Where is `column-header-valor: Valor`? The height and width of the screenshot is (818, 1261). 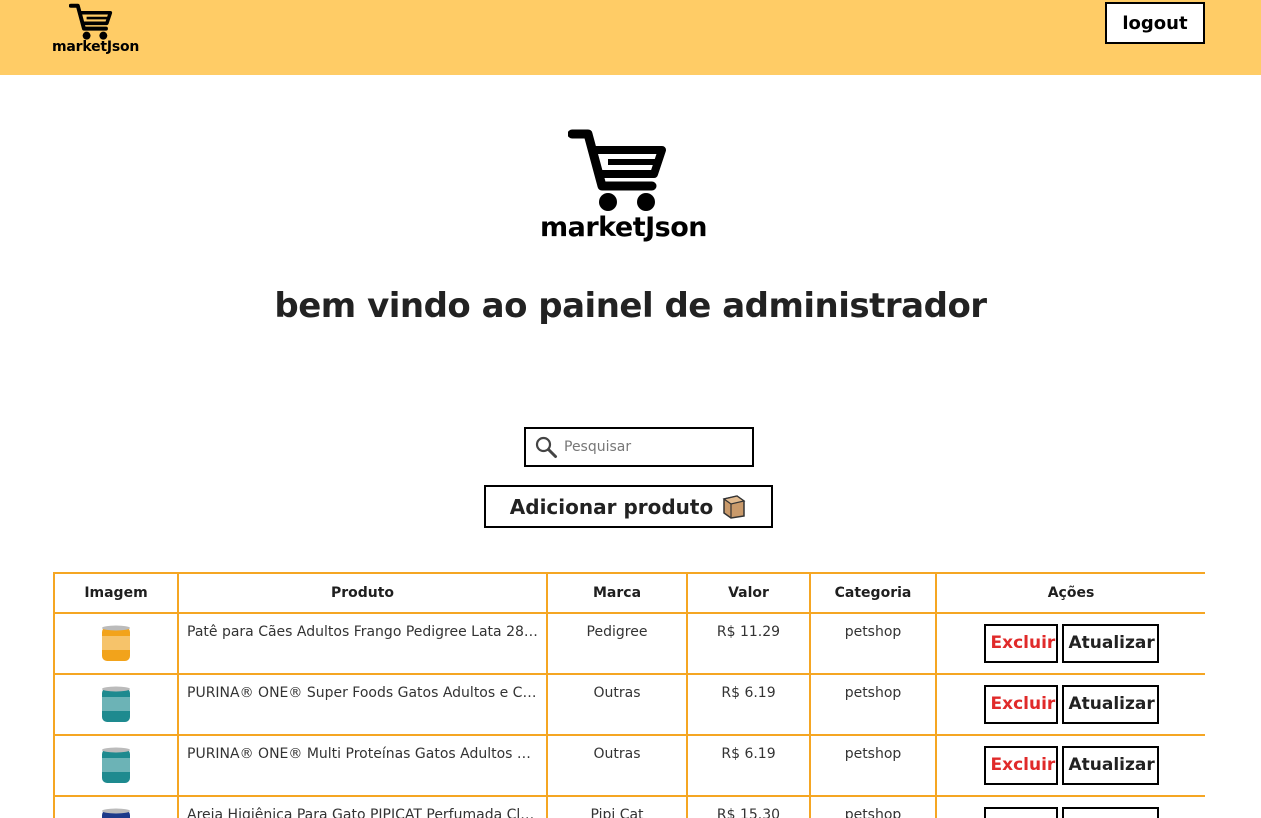
column-header-valor: Valor is located at coordinates (748, 593).